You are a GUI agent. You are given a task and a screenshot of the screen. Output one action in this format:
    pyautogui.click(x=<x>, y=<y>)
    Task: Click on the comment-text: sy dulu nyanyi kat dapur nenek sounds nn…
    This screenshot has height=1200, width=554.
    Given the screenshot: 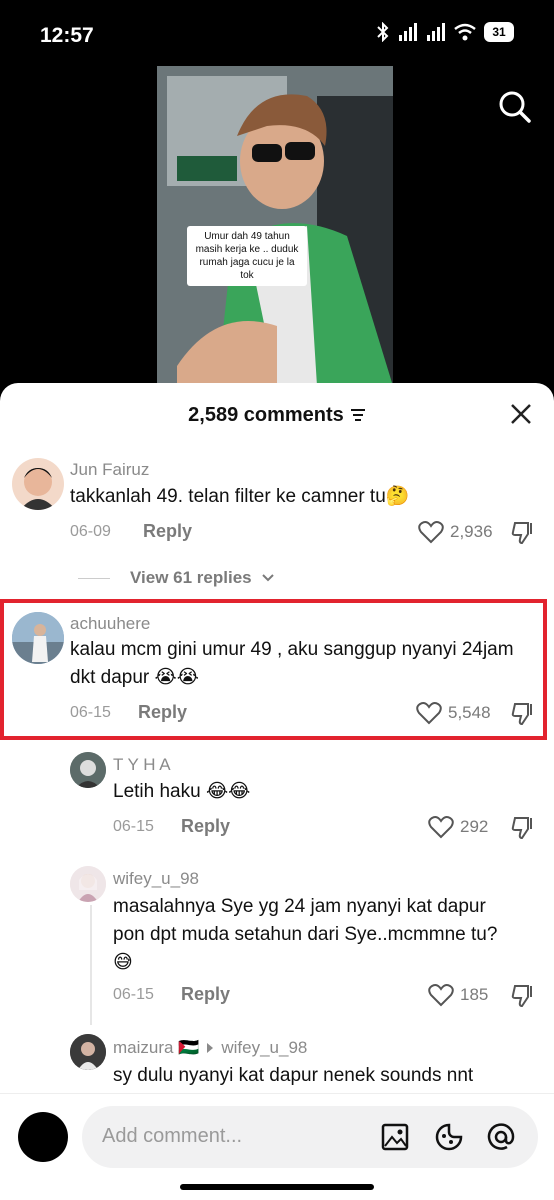 What is the action you would take?
    pyautogui.click(x=293, y=1075)
    